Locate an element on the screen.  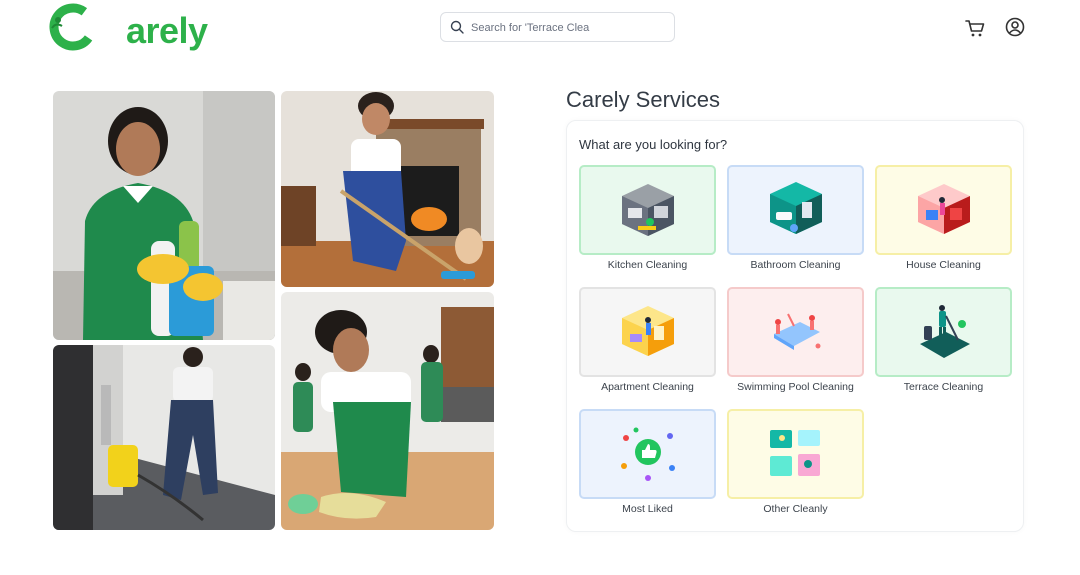
apartment-cleaning-icon is located at coordinates (647, 331).